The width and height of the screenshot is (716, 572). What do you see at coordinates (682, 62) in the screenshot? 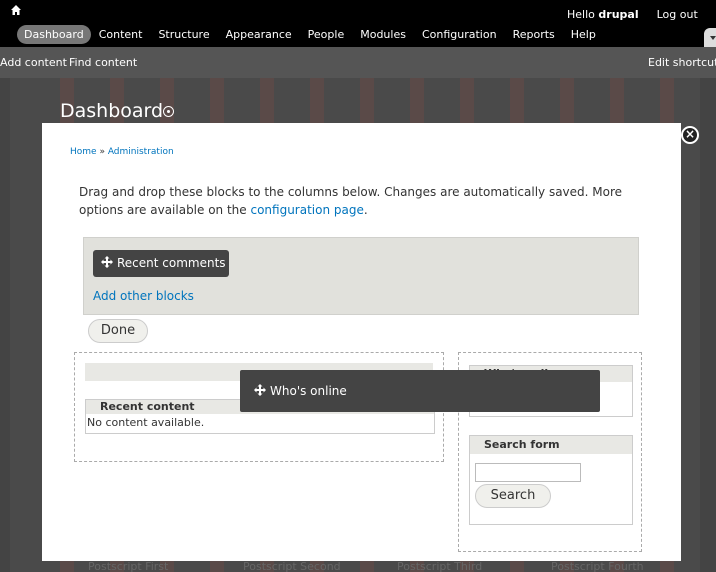
I see `edit-shortcuts-link: Edit shortcuts` at bounding box center [682, 62].